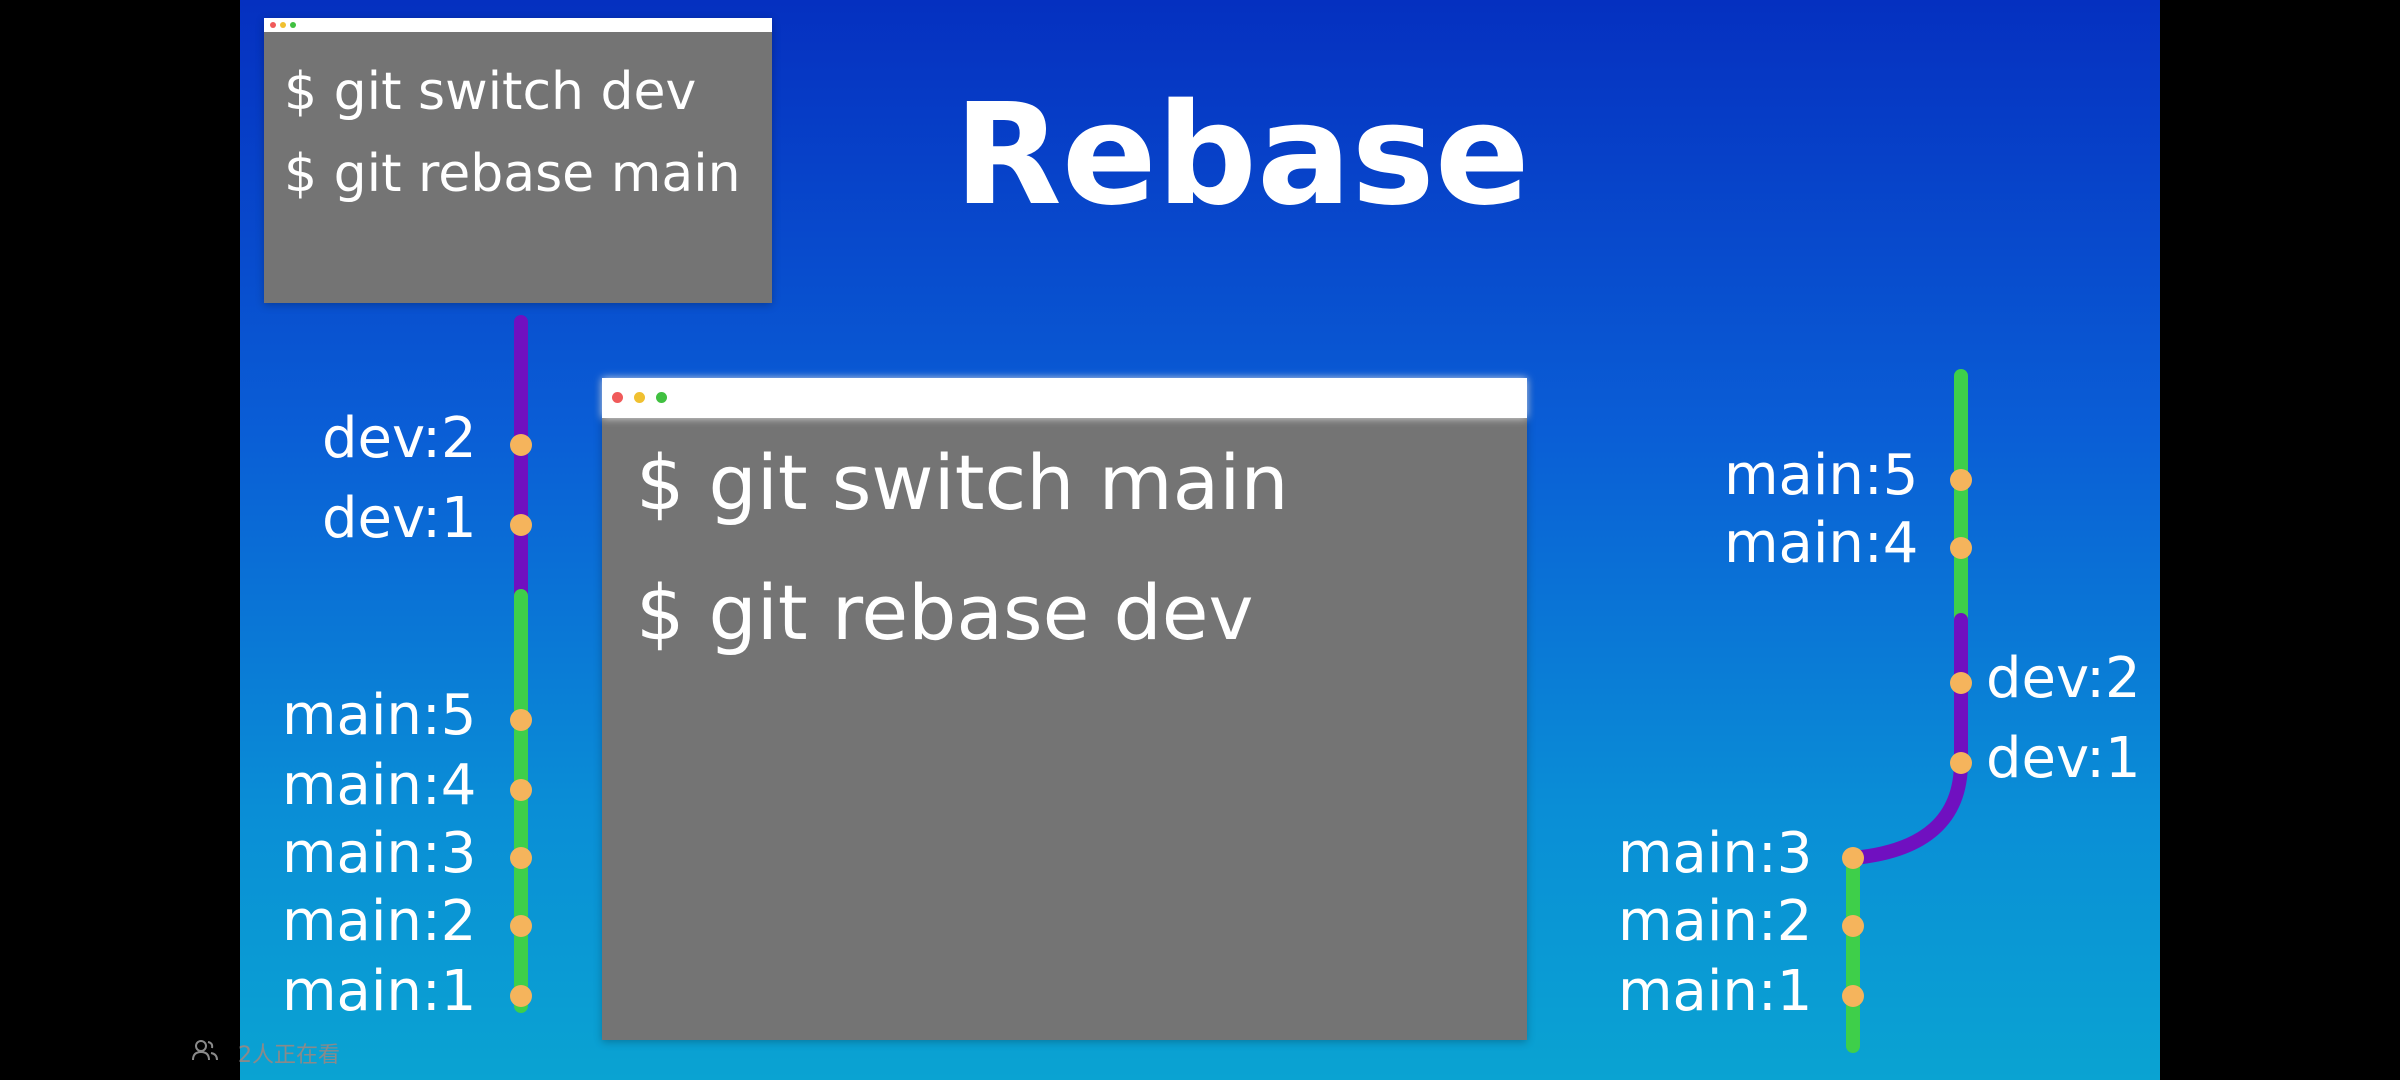  I want to click on left-commit-label: main:4, so click(379, 785).